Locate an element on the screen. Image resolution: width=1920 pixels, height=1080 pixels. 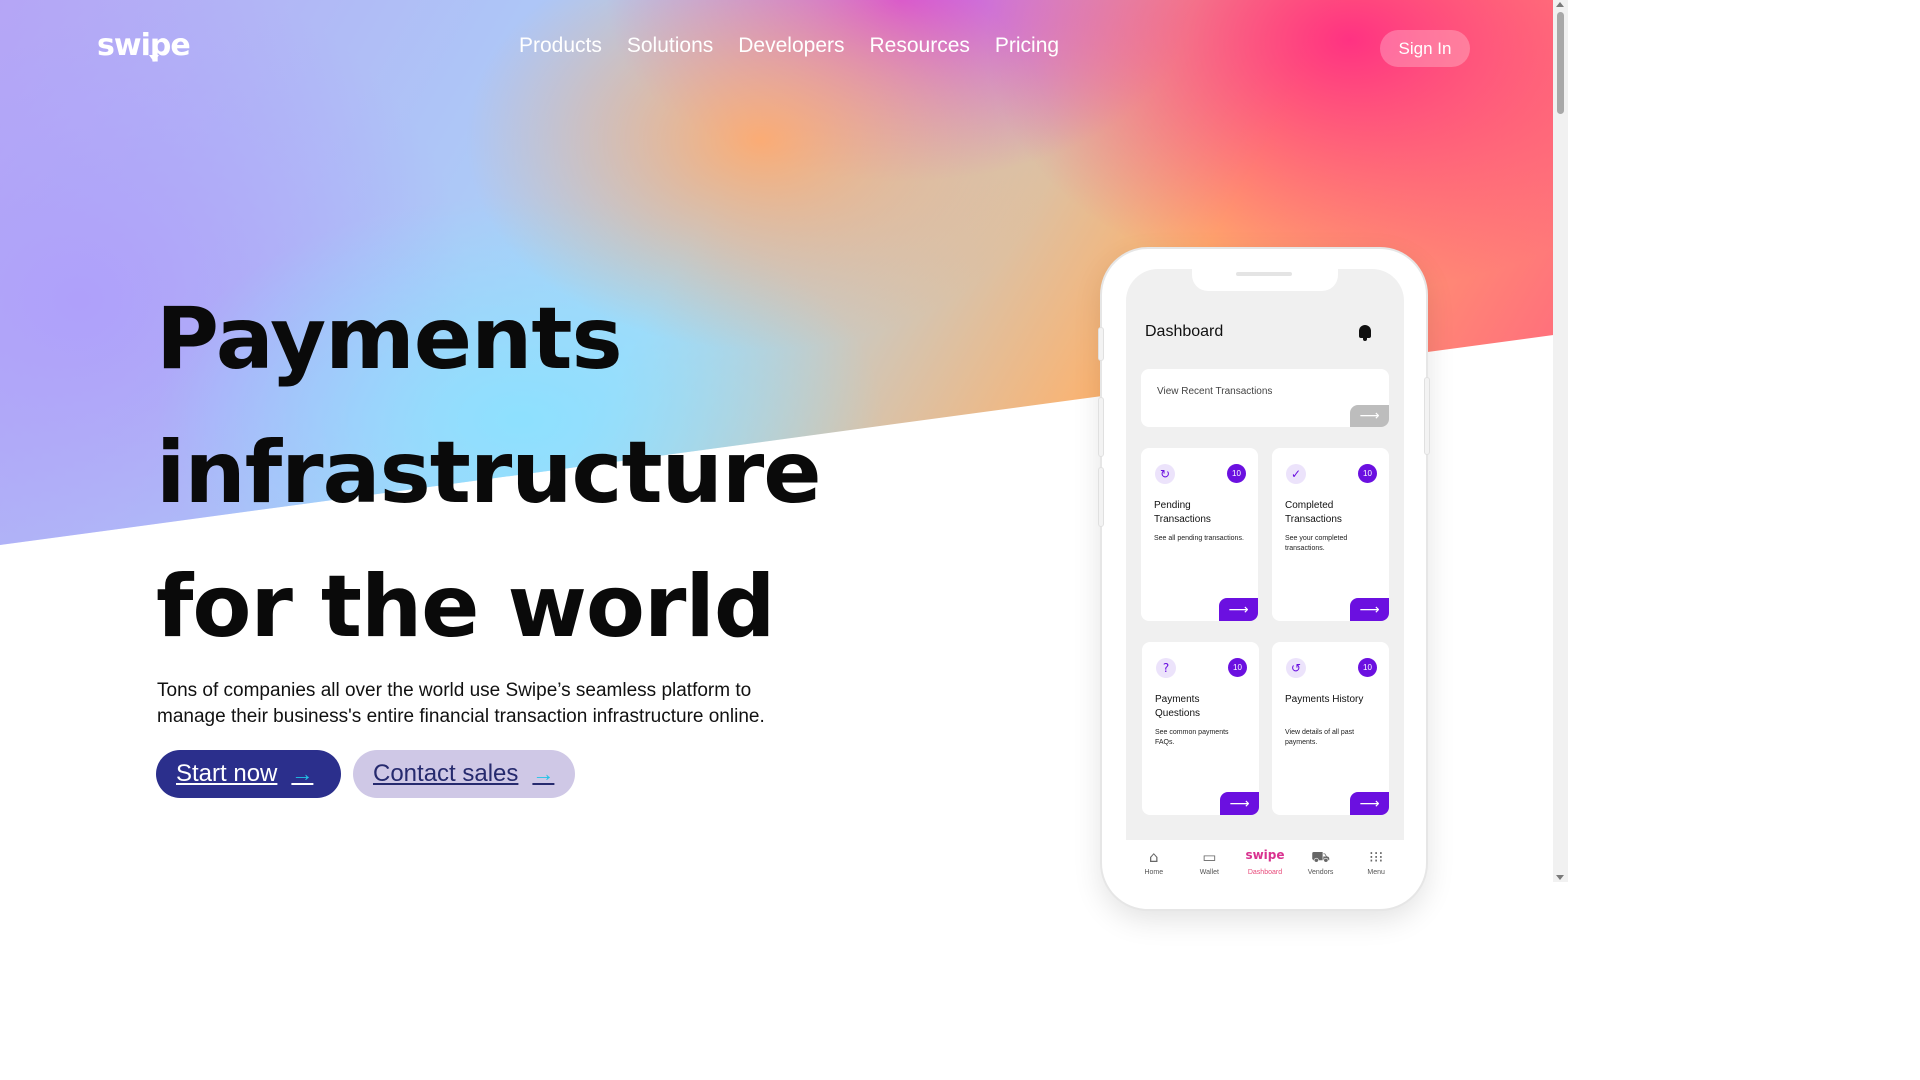
recent-transactions-card: View Recent Transactions ⟶ is located at coordinates (1265, 398).